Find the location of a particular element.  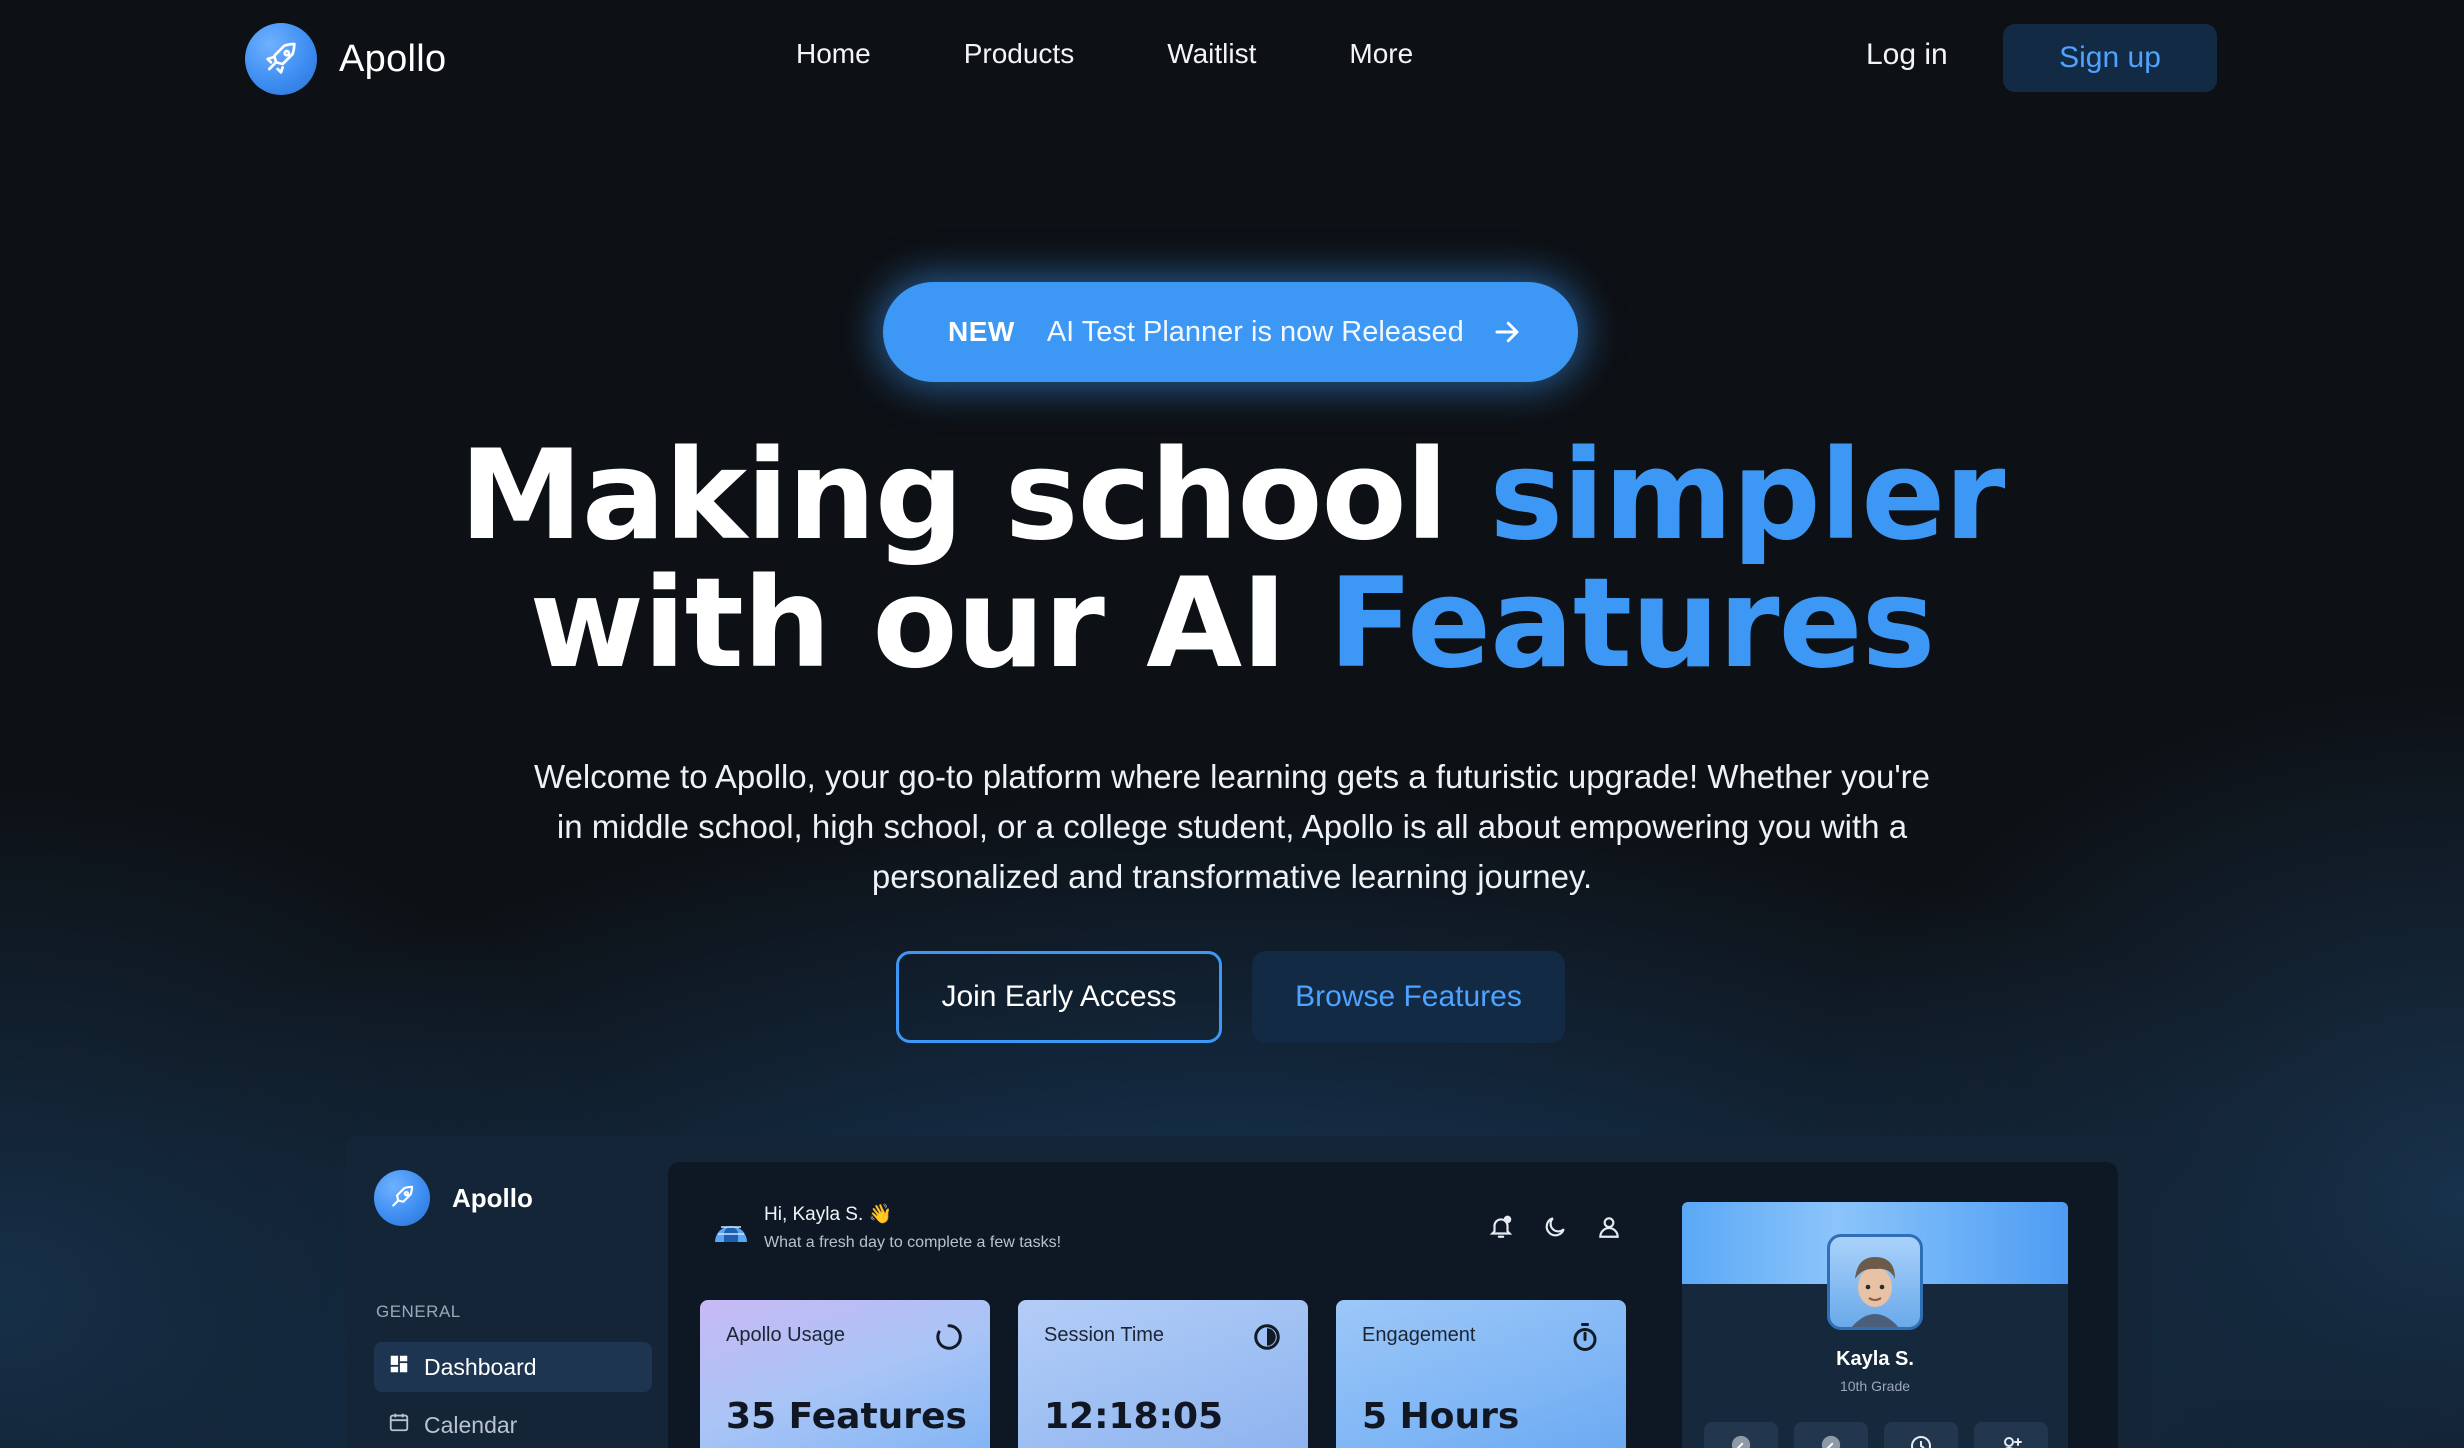

stat-card-engagement: Engagement 5 Hours is located at coordinates (1481, 1374).